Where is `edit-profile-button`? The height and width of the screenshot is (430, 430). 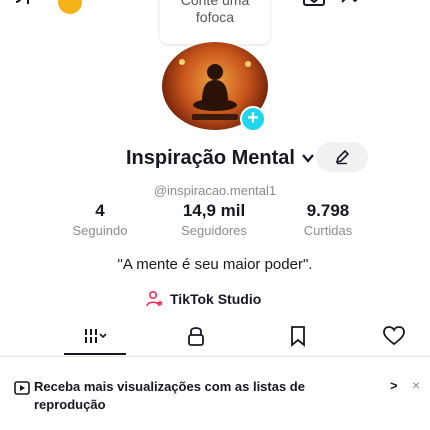
edit-profile-button is located at coordinates (342, 157).